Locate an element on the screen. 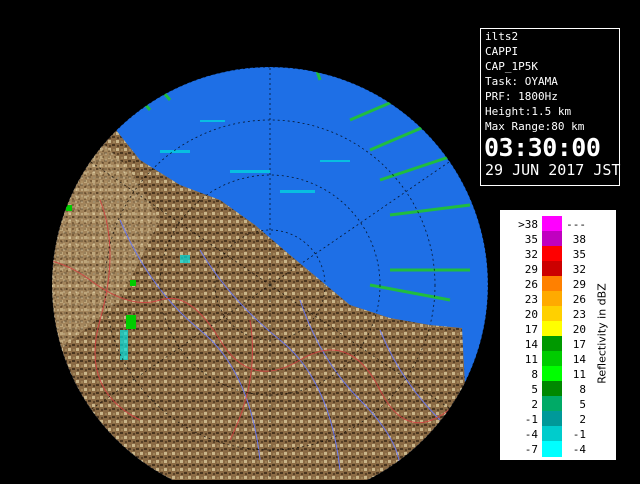 The image size is (640, 484). observation-date: 29 JUN 2017 JST is located at coordinates (553, 170).